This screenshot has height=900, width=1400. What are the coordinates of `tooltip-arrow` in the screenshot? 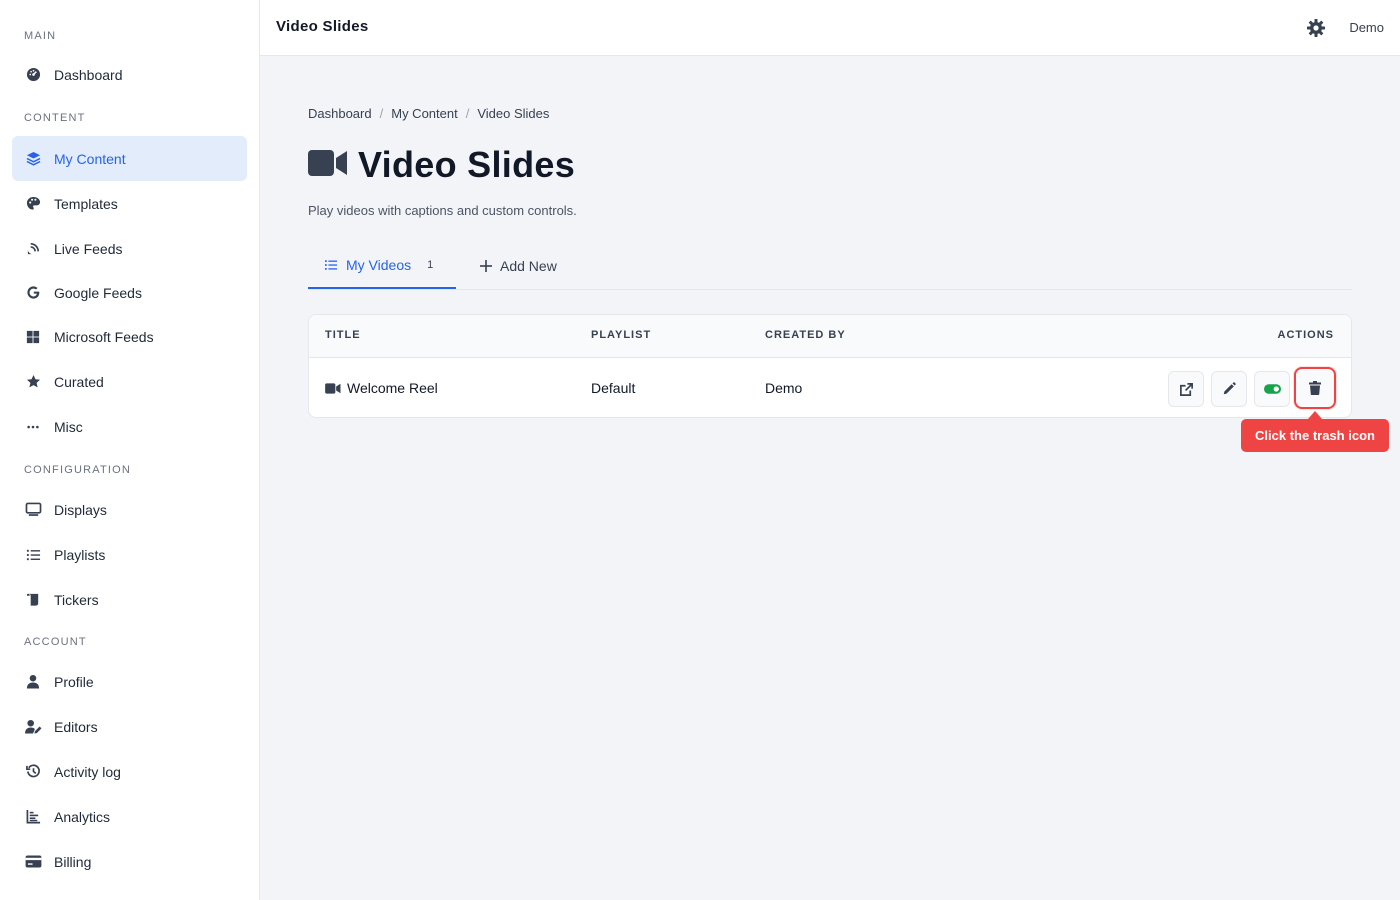 It's located at (1315, 415).